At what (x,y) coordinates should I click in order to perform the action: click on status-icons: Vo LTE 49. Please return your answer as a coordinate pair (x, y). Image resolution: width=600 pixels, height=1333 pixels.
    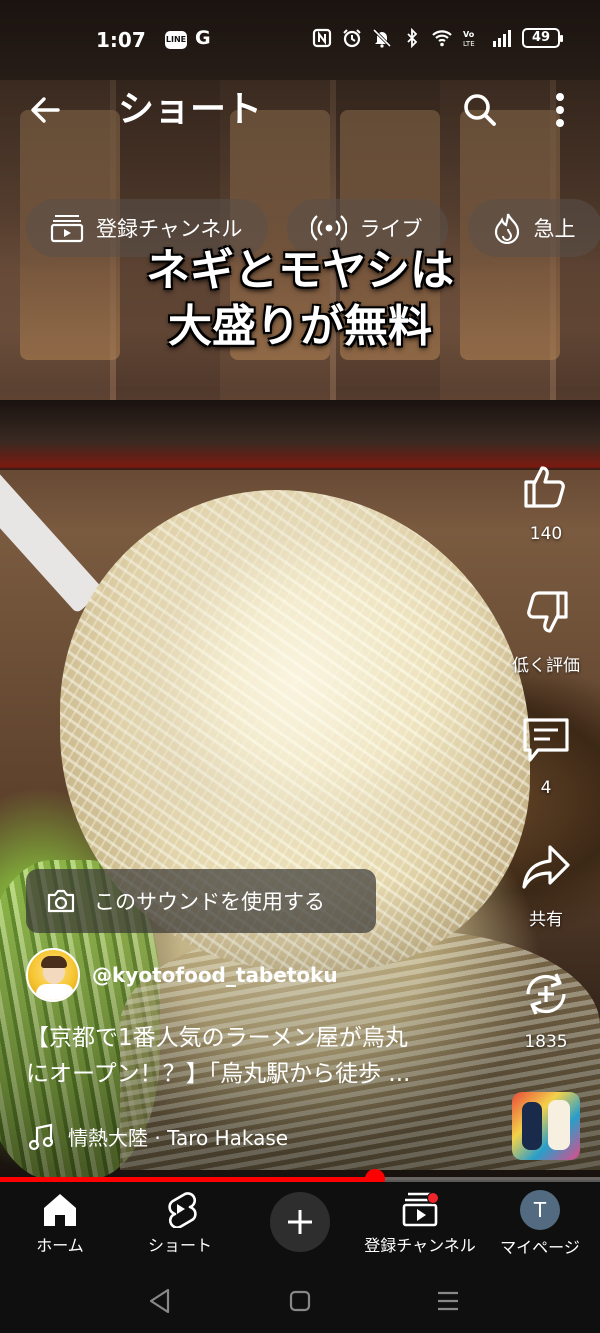
    Looking at the image, I should click on (437, 38).